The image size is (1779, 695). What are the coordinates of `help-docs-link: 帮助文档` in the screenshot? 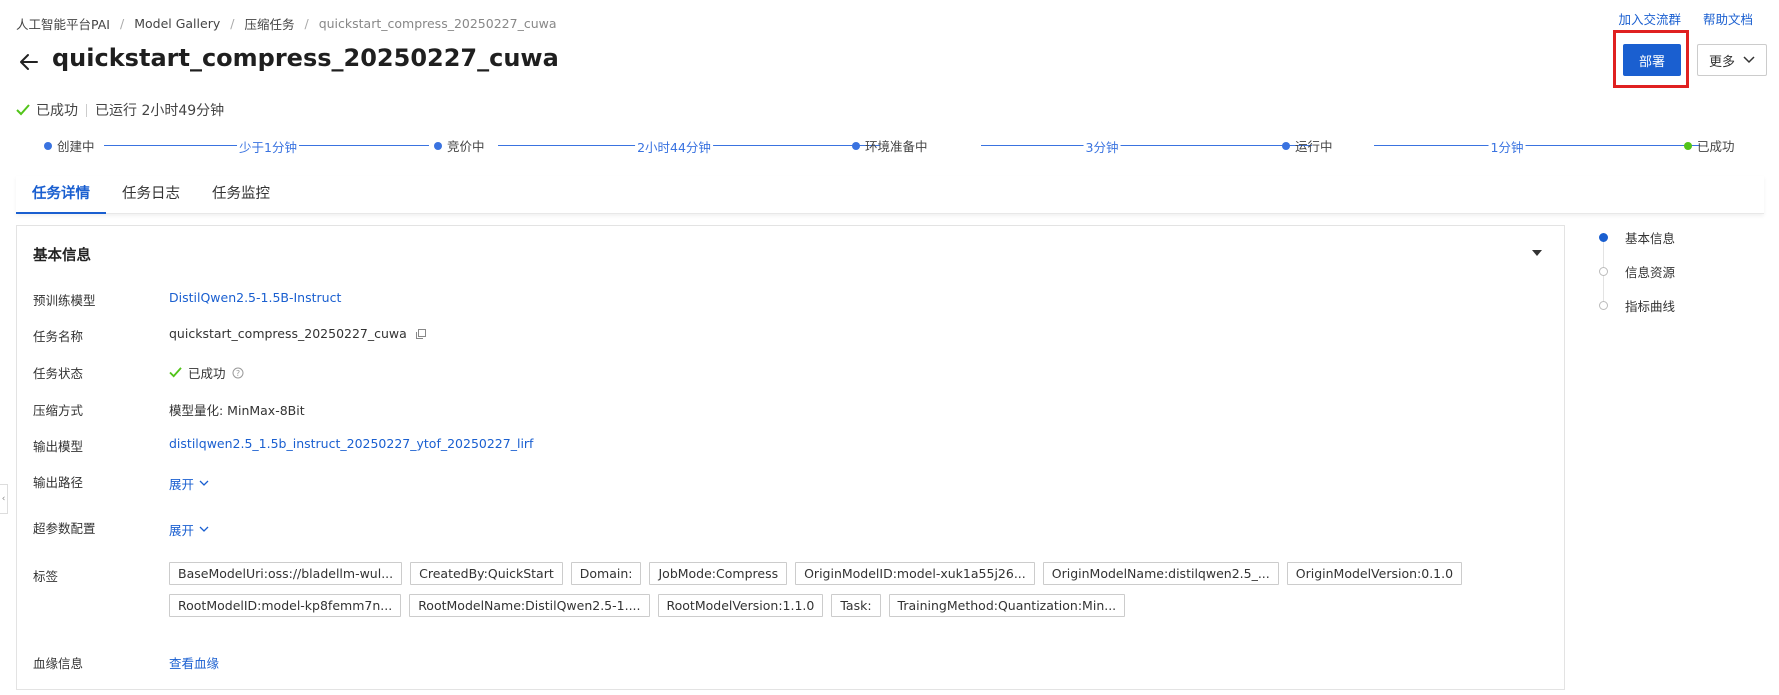 It's located at (1728, 18).